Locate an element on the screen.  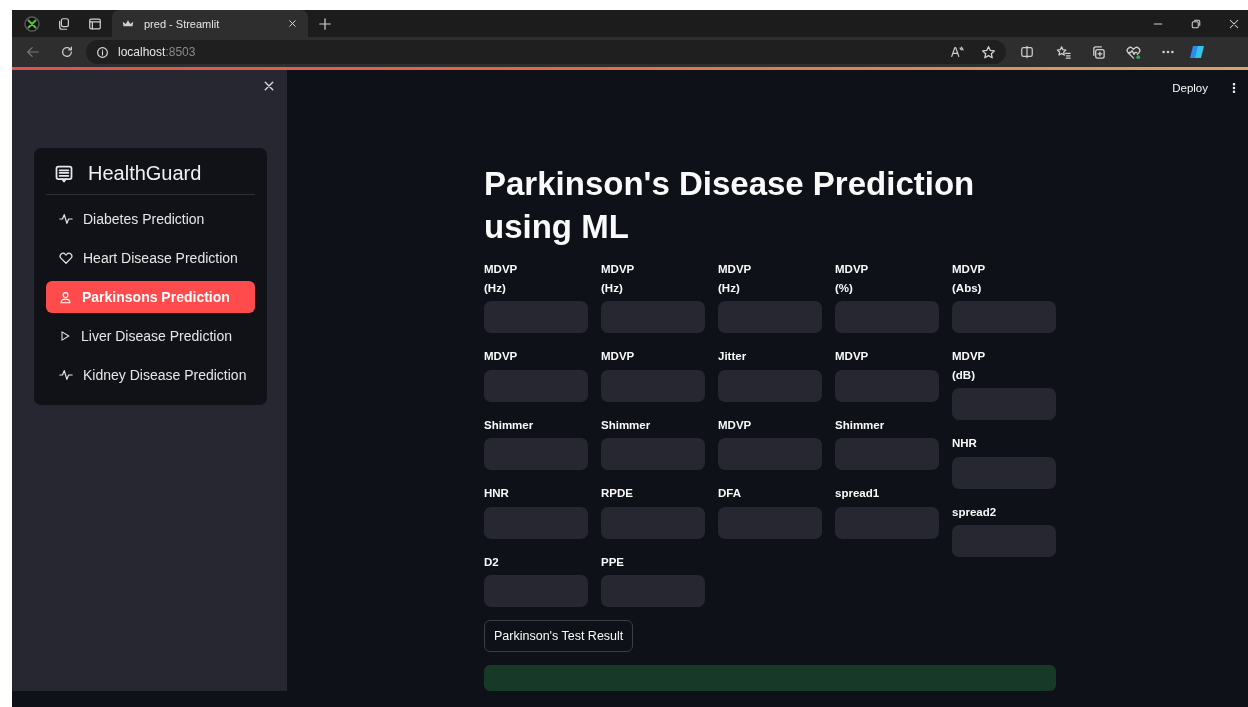
field-label: Jitter is located at coordinates (733, 356).